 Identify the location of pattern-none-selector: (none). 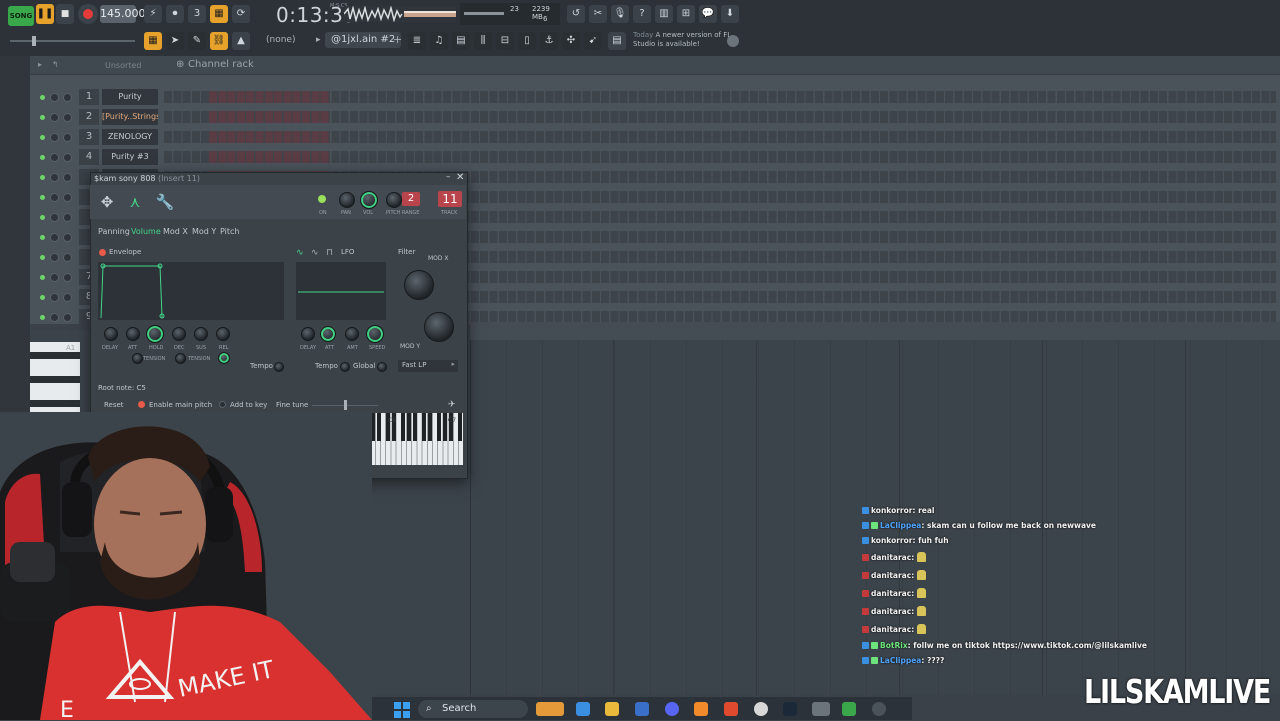
(286, 40).